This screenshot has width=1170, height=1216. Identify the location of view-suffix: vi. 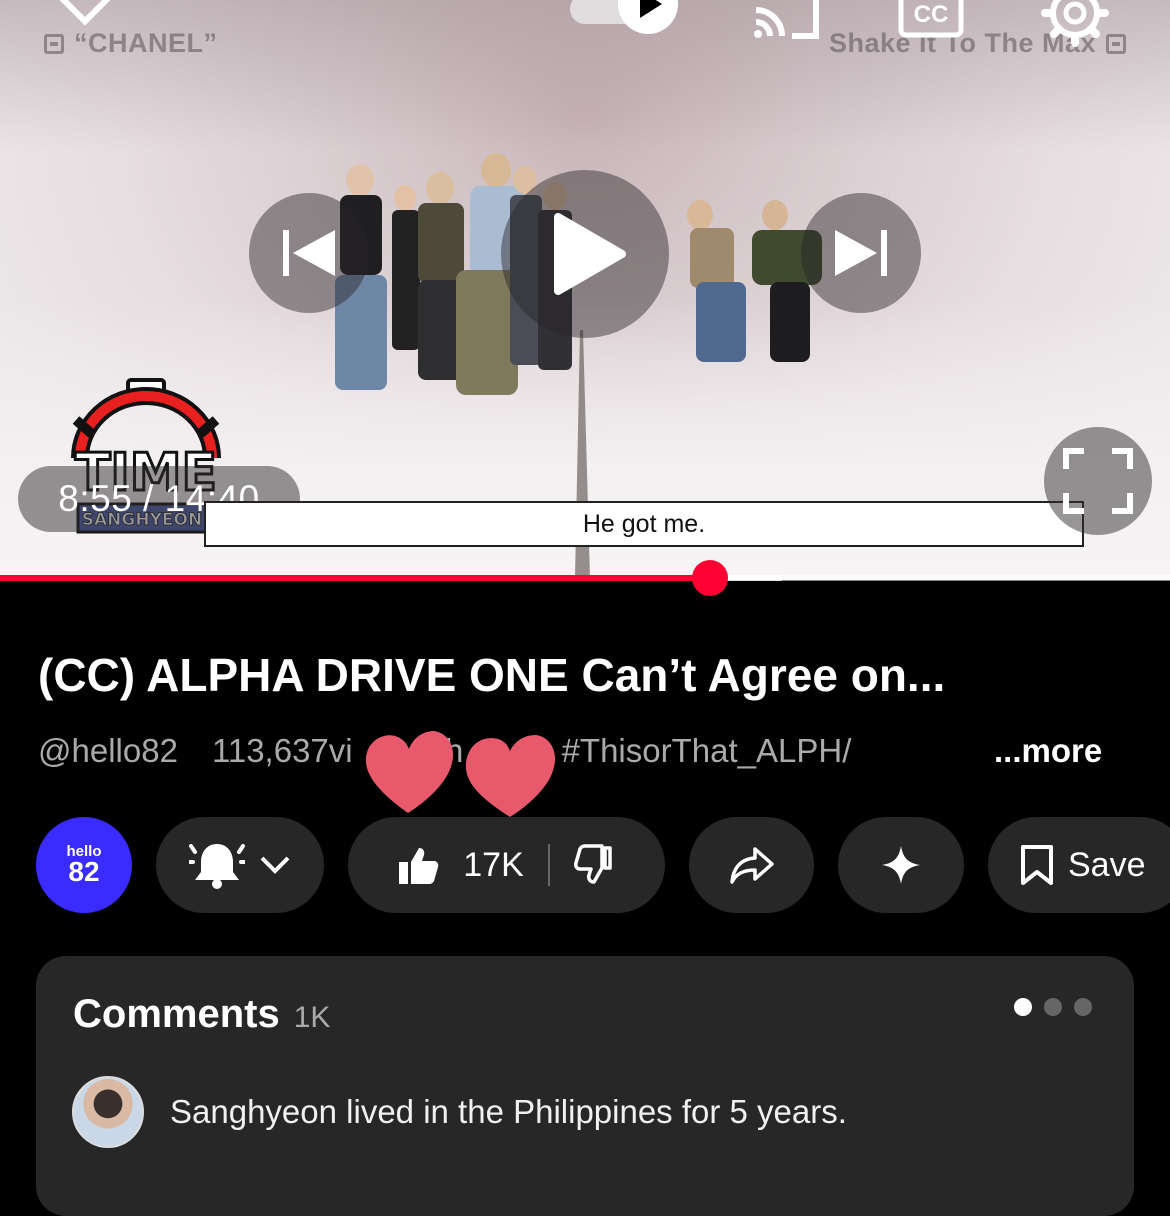
(340, 750).